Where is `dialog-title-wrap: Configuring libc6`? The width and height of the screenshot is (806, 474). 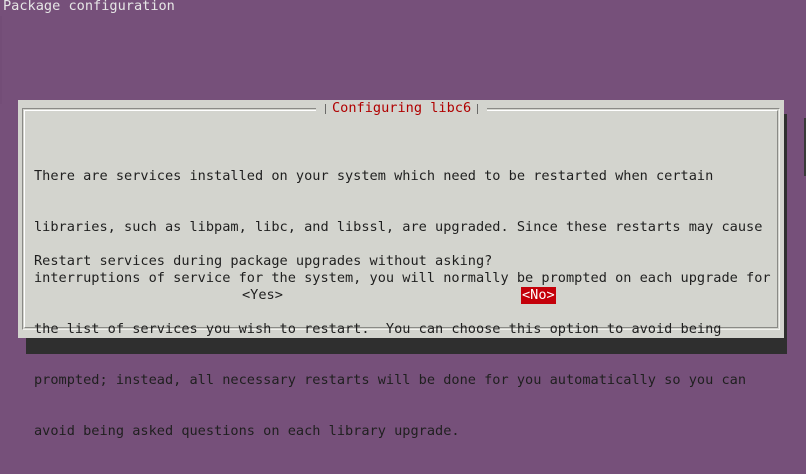
dialog-title-wrap: Configuring libc6 is located at coordinates (402, 108).